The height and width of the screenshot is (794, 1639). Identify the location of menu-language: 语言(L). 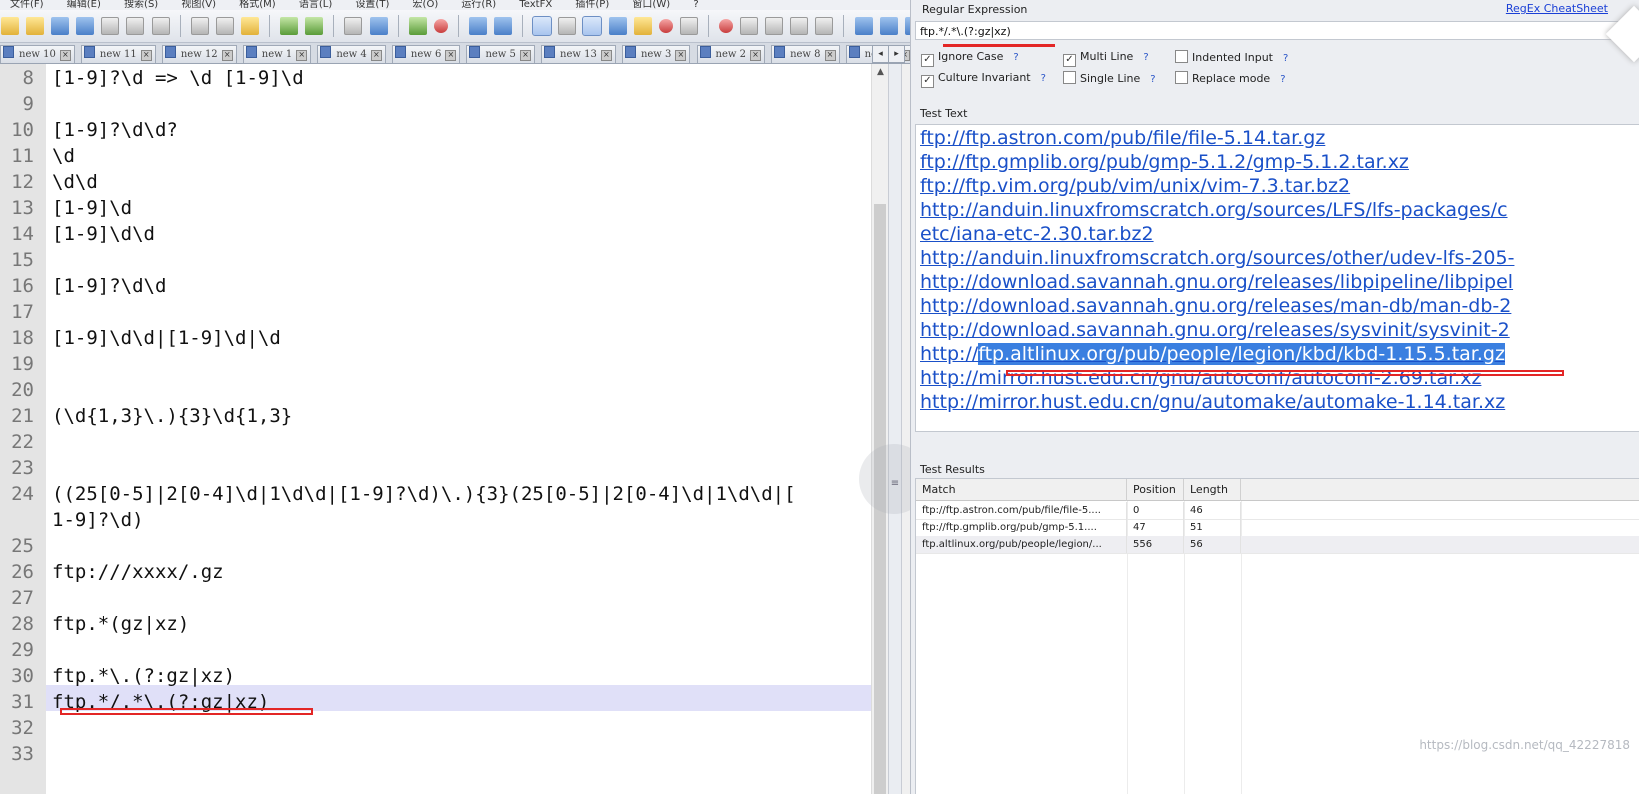
(315, 5).